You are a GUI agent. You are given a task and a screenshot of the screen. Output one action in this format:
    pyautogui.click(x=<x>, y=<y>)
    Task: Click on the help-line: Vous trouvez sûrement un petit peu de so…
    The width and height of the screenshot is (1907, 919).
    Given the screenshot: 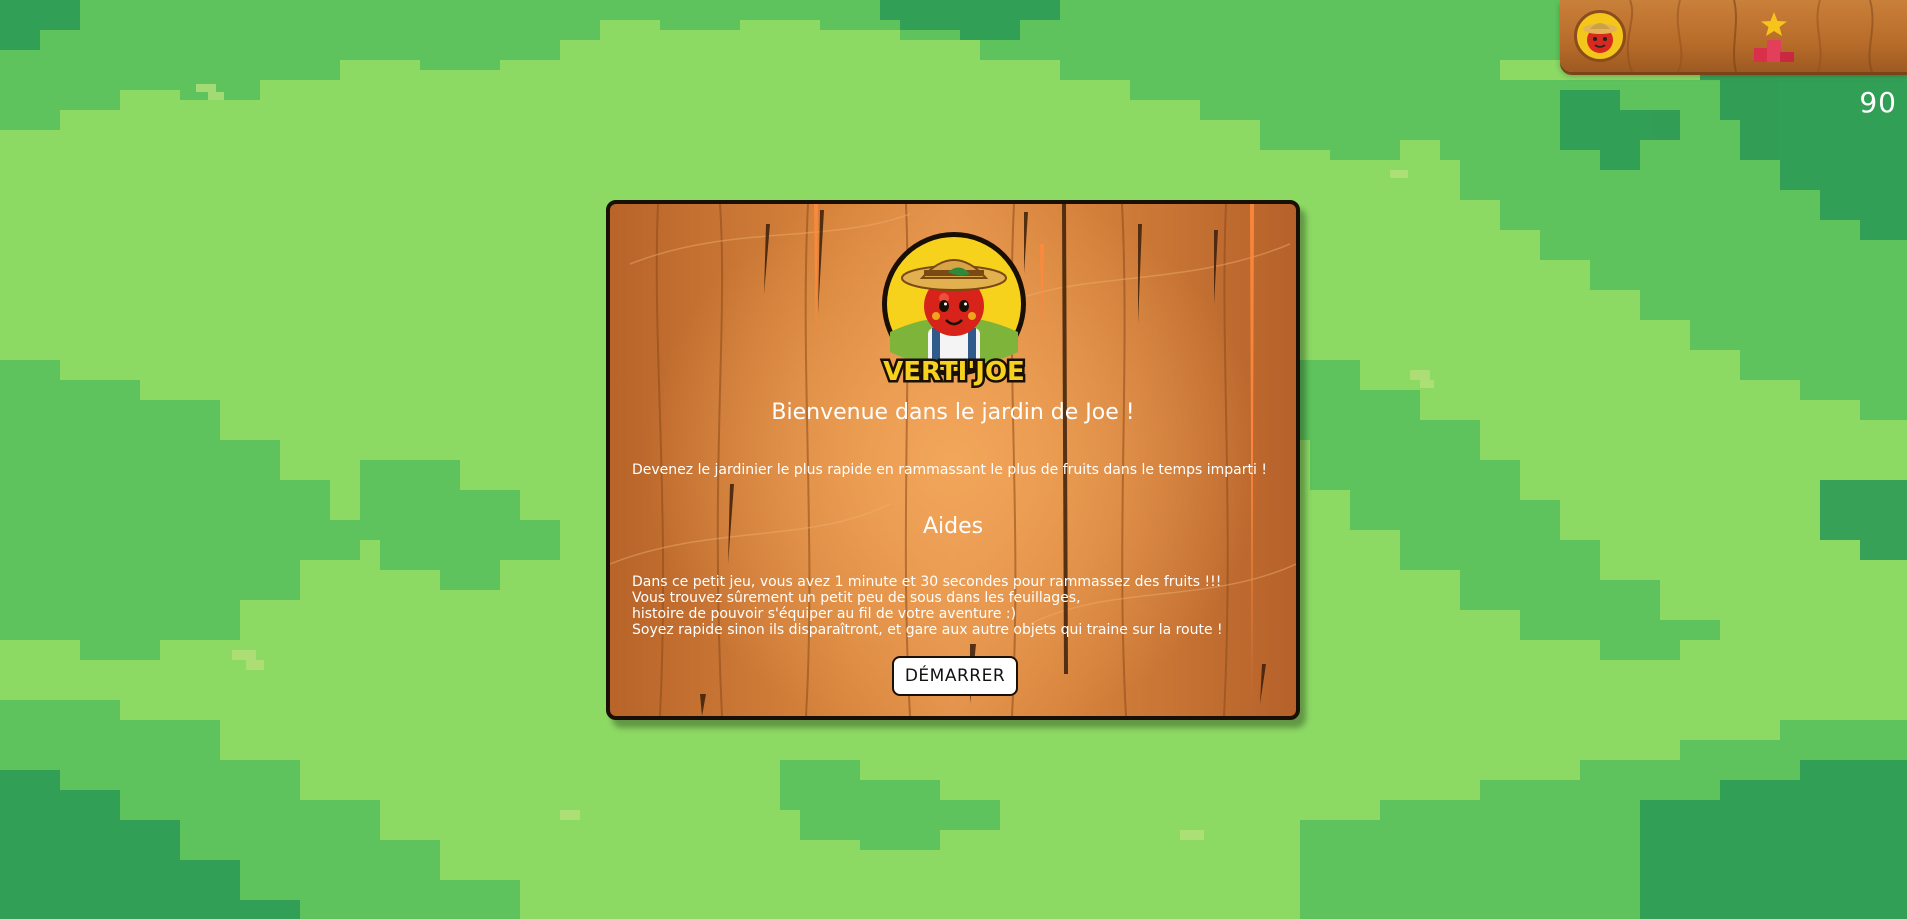 What is the action you would take?
    pyautogui.click(x=856, y=598)
    